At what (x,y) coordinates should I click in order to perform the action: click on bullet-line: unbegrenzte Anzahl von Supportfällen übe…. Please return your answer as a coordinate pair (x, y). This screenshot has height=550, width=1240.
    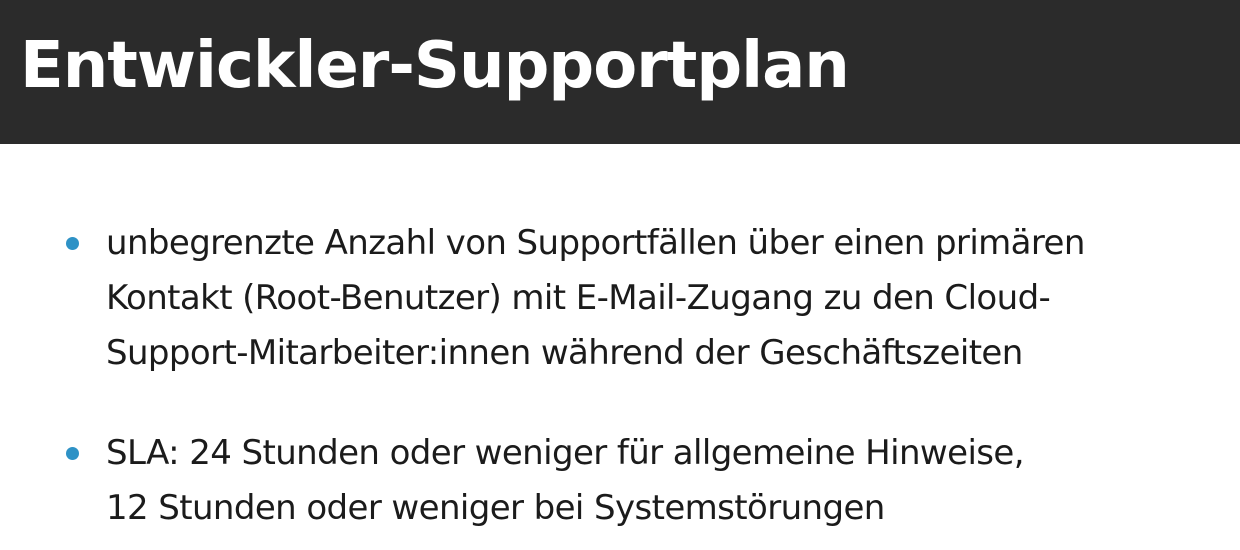
    Looking at the image, I should click on (595, 243).